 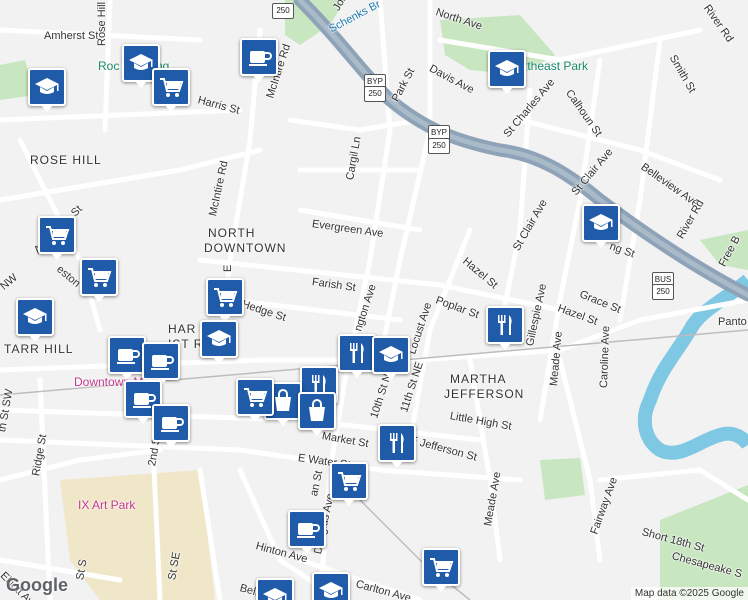 I want to click on district-martha-jefferson-line2: JEFFERSON, so click(x=484, y=394).